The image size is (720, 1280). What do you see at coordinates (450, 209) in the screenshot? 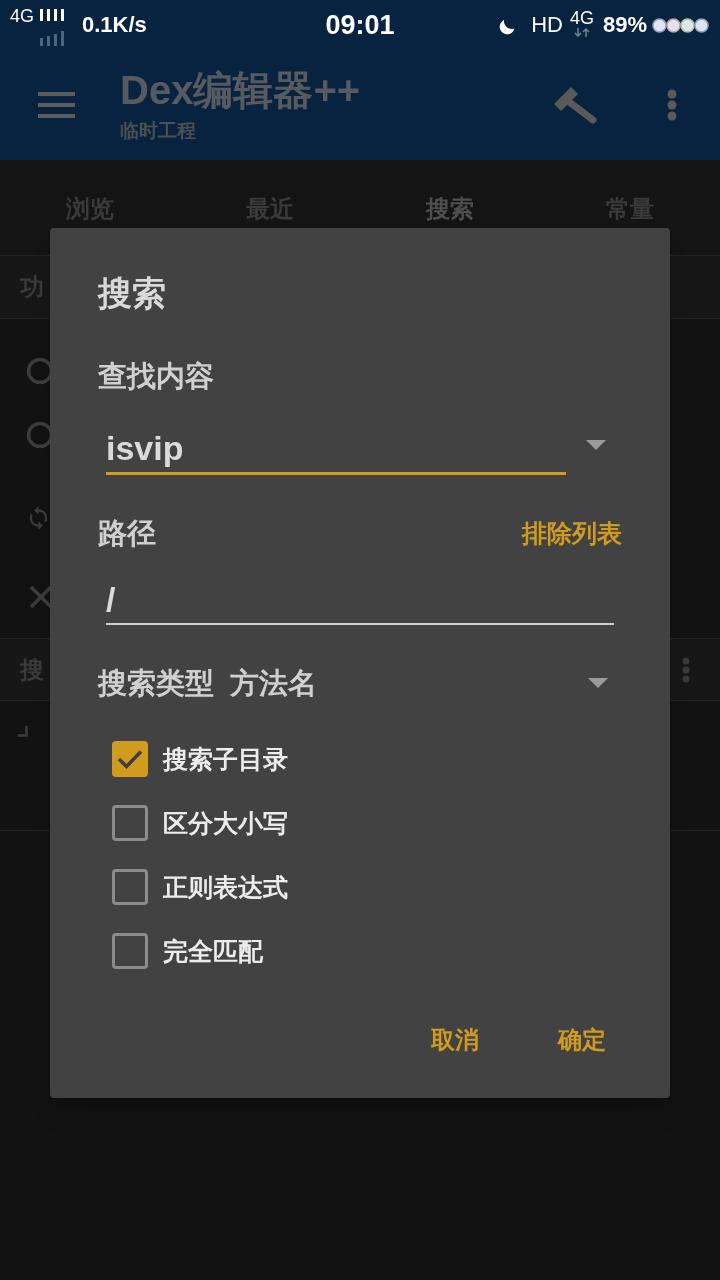
I see `tab: 搜索` at bounding box center [450, 209].